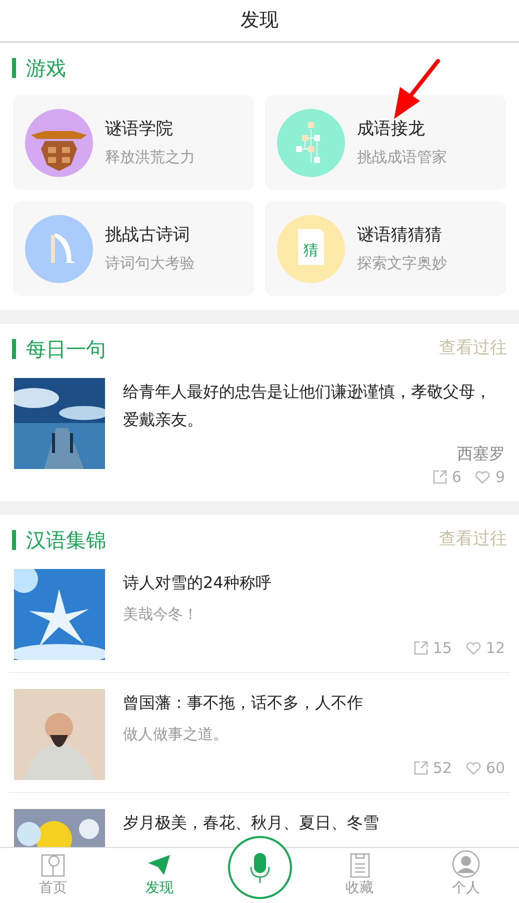 The image size is (519, 903). I want to click on page-title: 发现, so click(259, 21).